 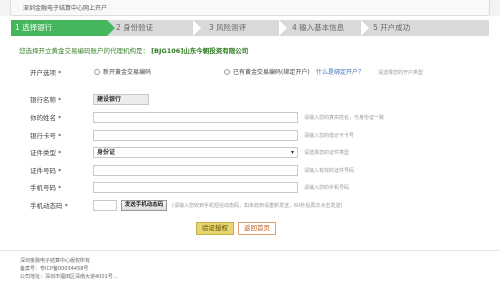 What do you see at coordinates (121, 99) in the screenshot?
I see `bank-name-field: 建设银行` at bounding box center [121, 99].